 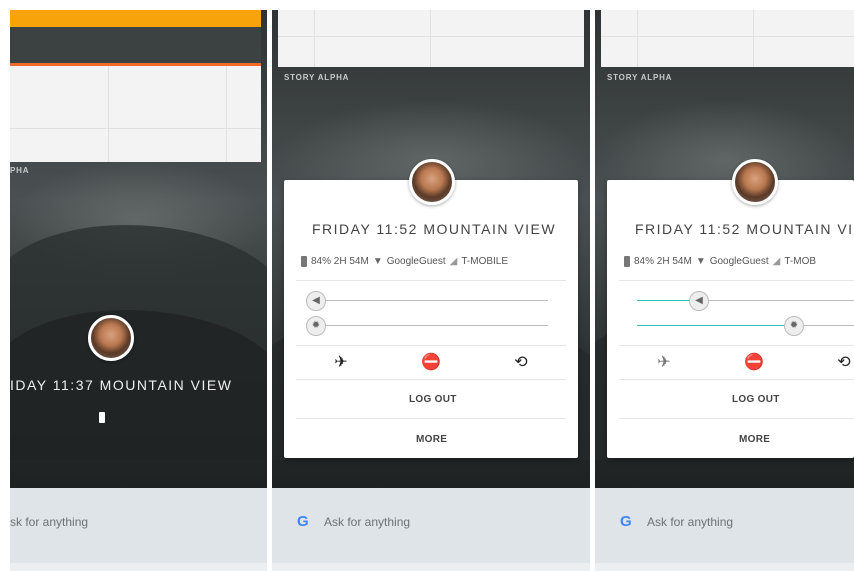 What do you see at coordinates (138, 525) in the screenshot?
I see `search-bar: sk for anything` at bounding box center [138, 525].